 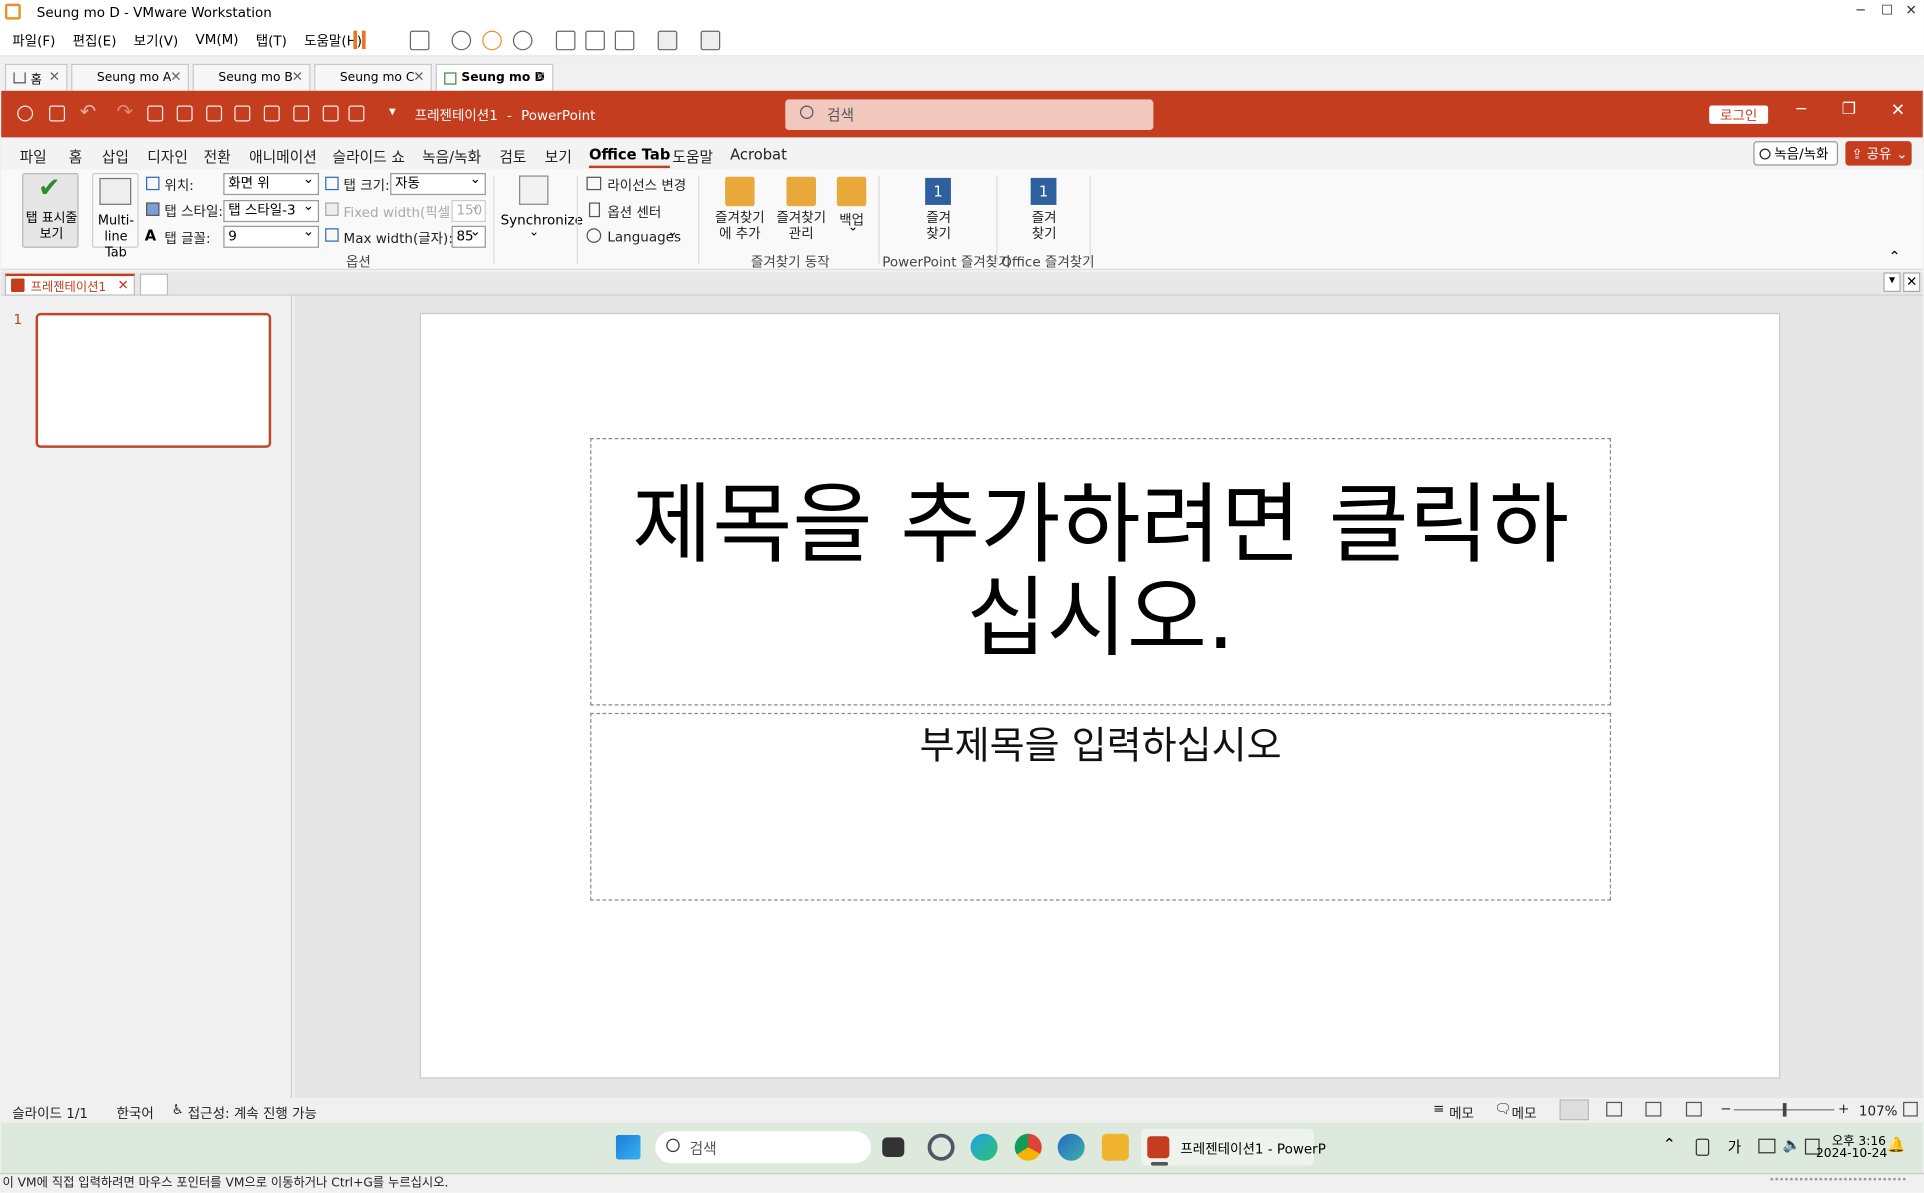 What do you see at coordinates (271, 182) in the screenshot?
I see `position-select: 화면 위` at bounding box center [271, 182].